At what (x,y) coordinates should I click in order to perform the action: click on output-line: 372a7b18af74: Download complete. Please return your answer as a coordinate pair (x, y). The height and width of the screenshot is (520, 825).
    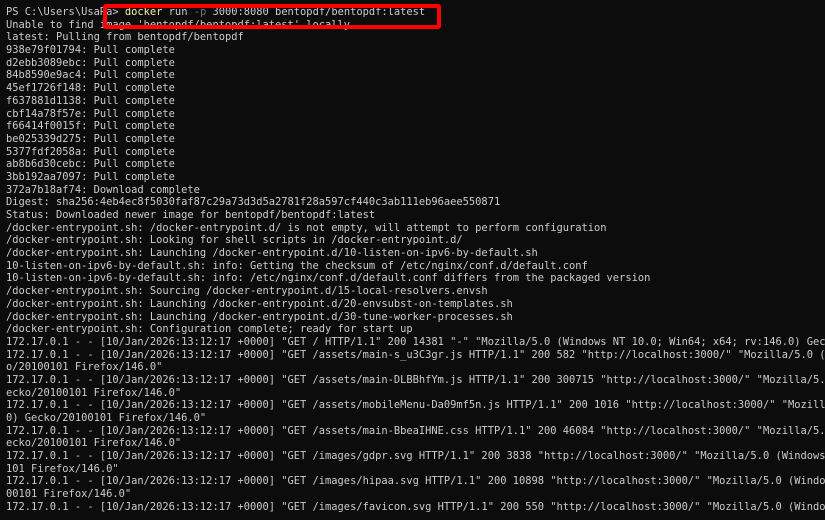
    Looking at the image, I should click on (103, 189).